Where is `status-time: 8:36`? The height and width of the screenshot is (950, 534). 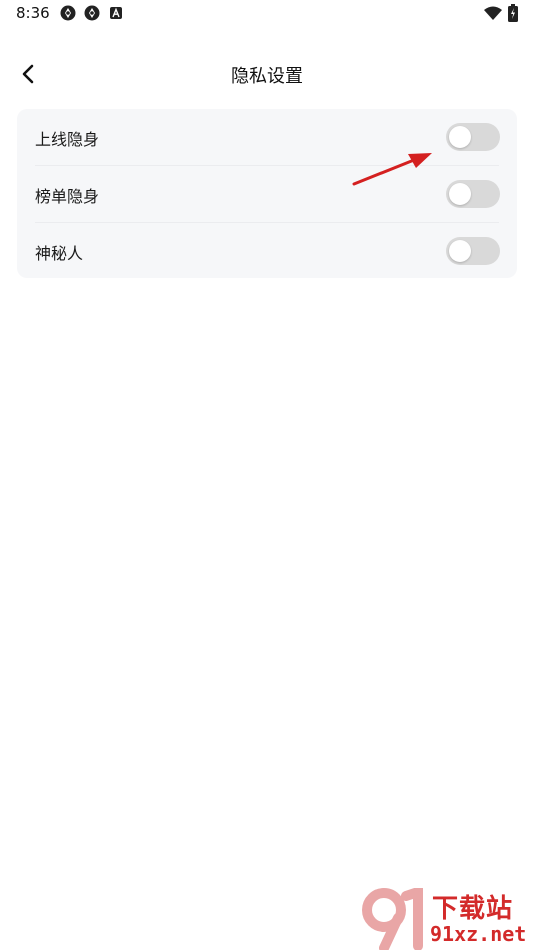 status-time: 8:36 is located at coordinates (33, 13).